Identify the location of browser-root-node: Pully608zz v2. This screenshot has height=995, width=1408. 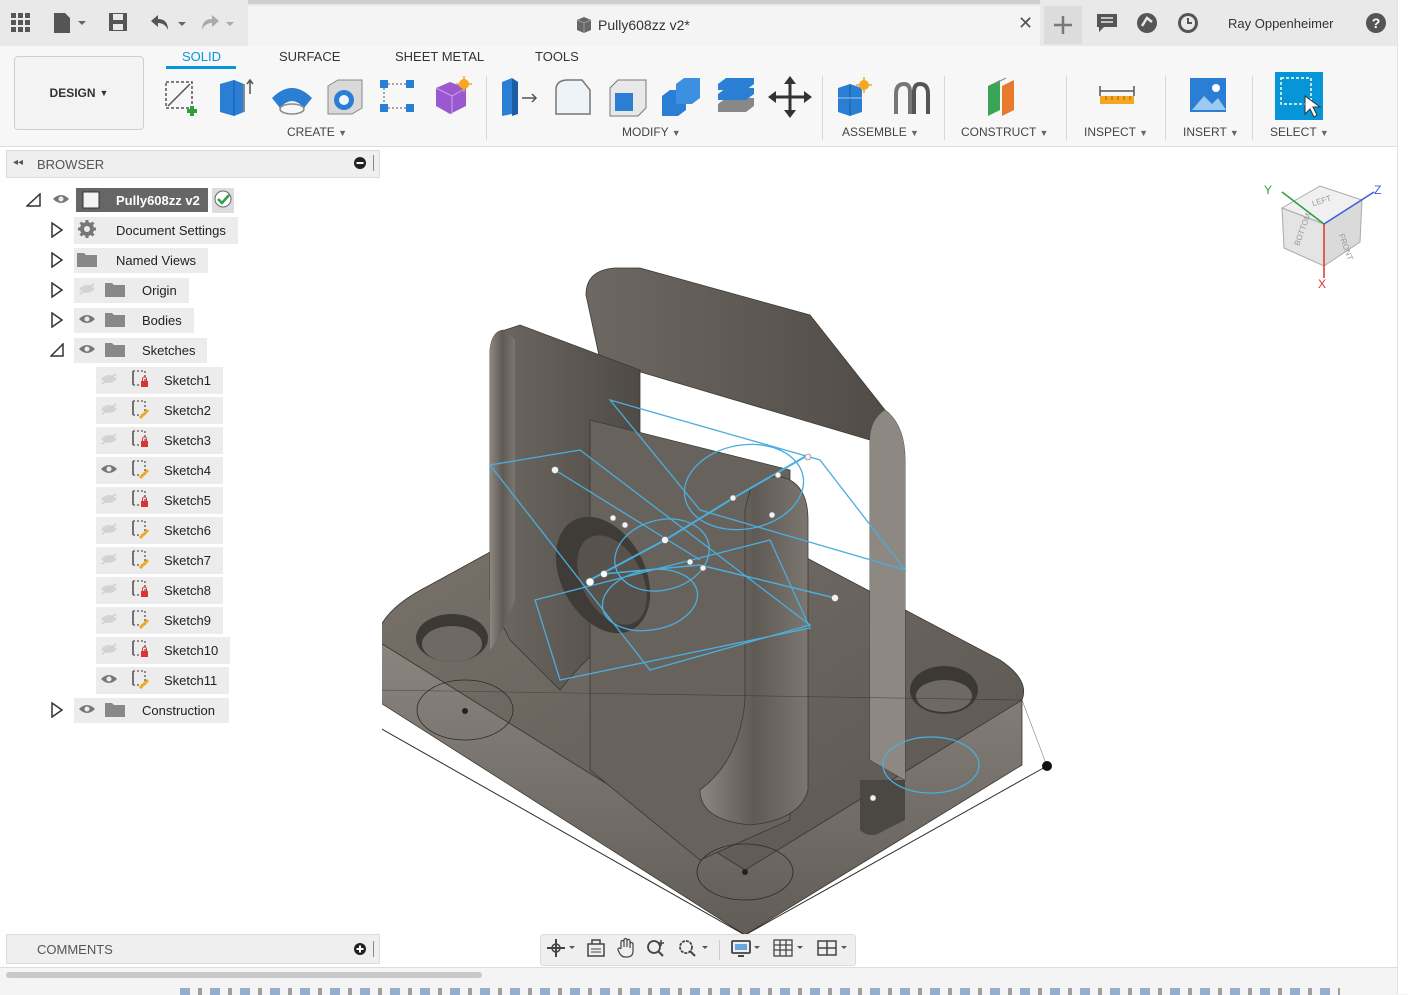
(130, 200).